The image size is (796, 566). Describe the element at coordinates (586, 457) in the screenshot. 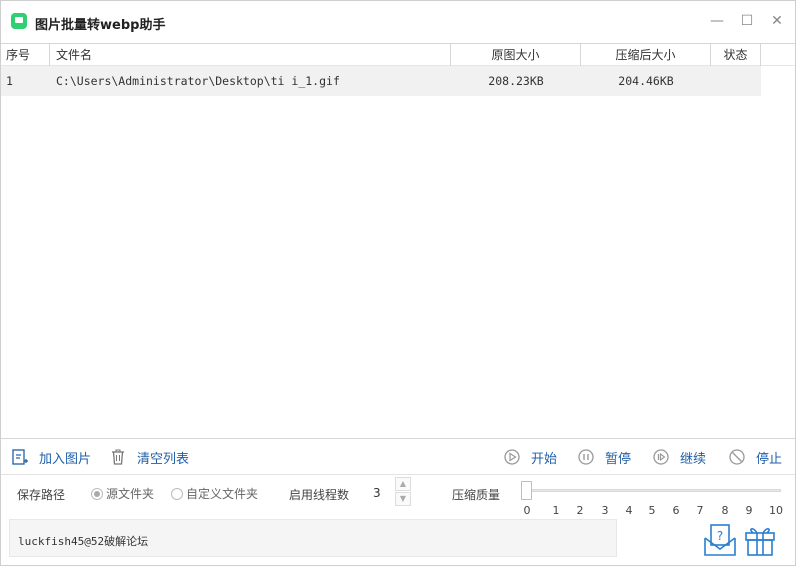

I see `pause-icon` at that location.